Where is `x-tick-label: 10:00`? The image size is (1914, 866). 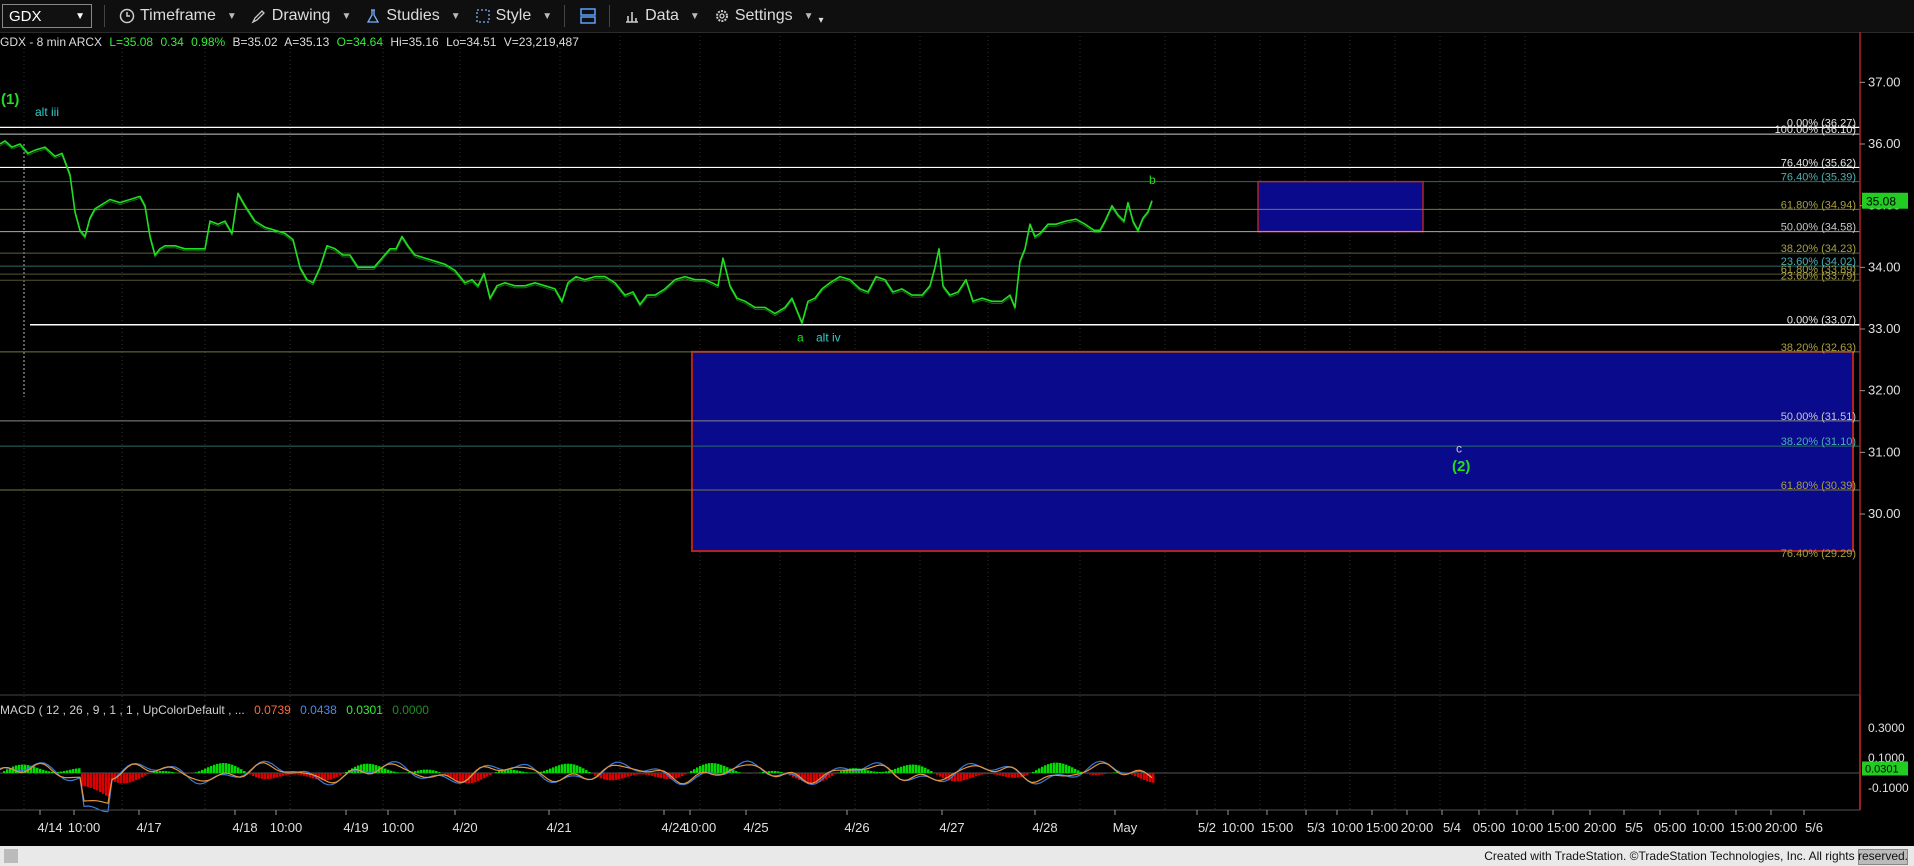
x-tick-label: 10:00 is located at coordinates (1347, 827).